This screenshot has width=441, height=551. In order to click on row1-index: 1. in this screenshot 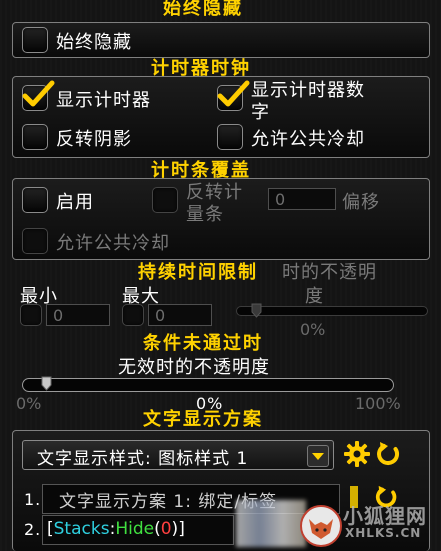, I will do `click(33, 499)`.